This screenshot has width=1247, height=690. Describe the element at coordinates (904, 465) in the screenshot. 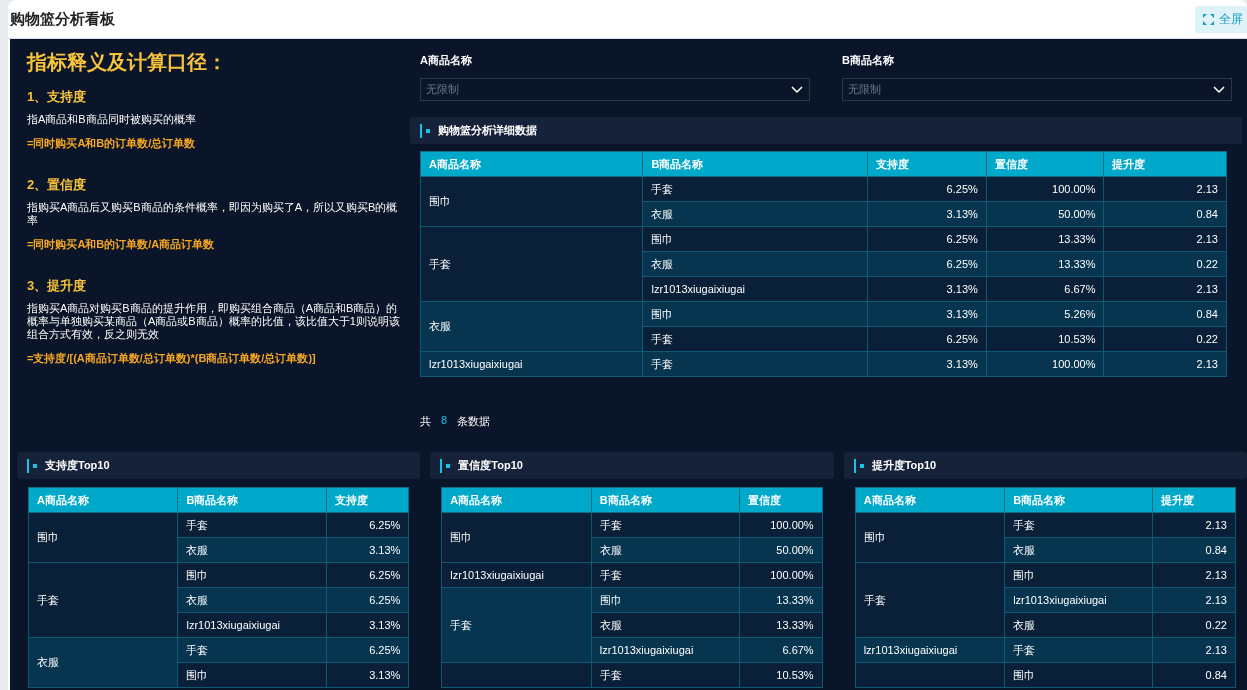

I see `section-title: 提升度Top10` at that location.